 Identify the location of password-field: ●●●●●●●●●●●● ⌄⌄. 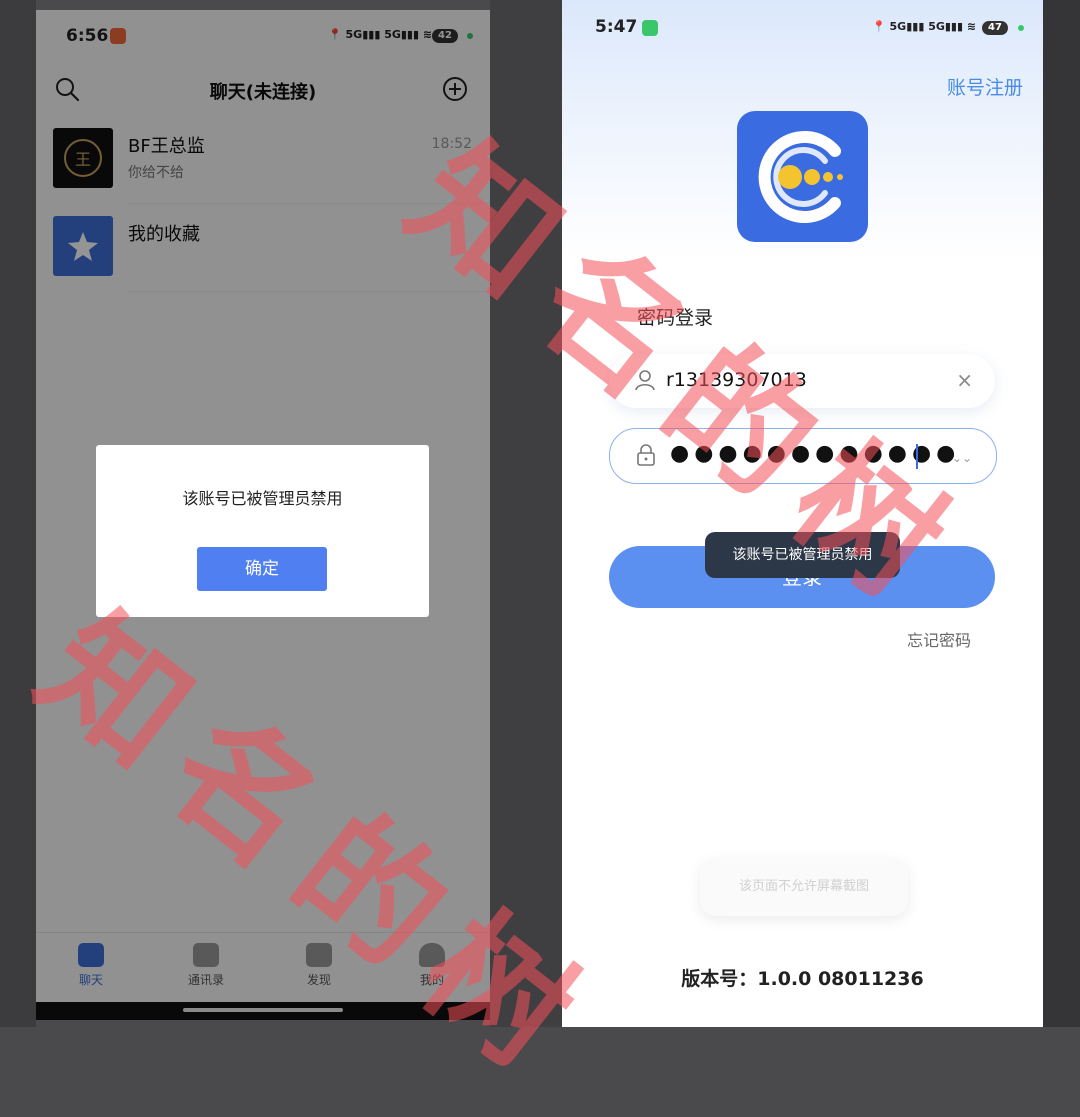
(803, 456).